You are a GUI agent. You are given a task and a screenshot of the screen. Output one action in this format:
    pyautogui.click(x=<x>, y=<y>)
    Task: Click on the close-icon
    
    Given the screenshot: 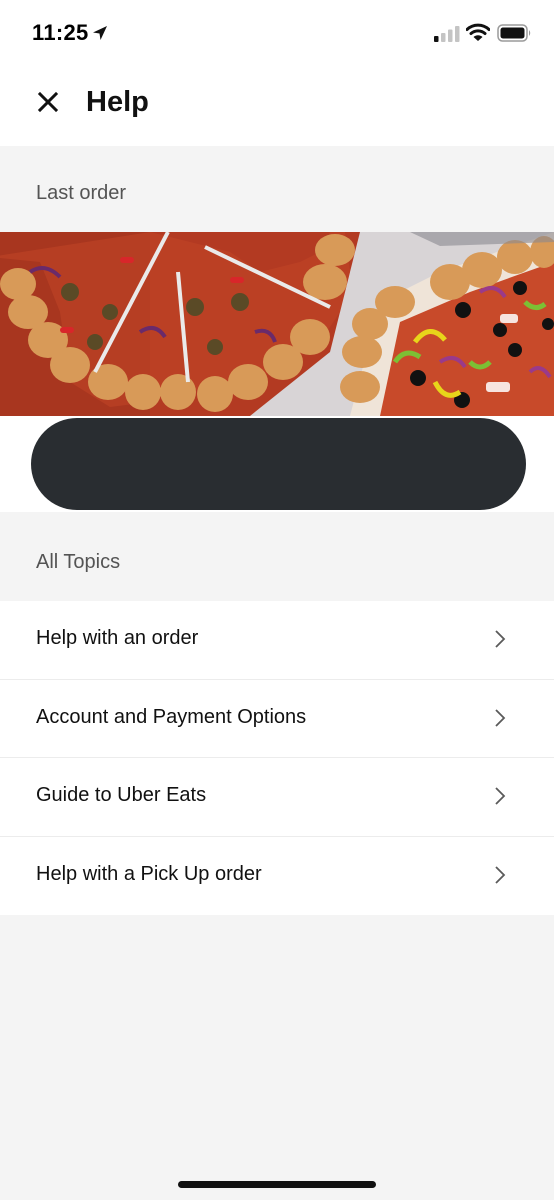 What is the action you would take?
    pyautogui.click(x=48, y=102)
    